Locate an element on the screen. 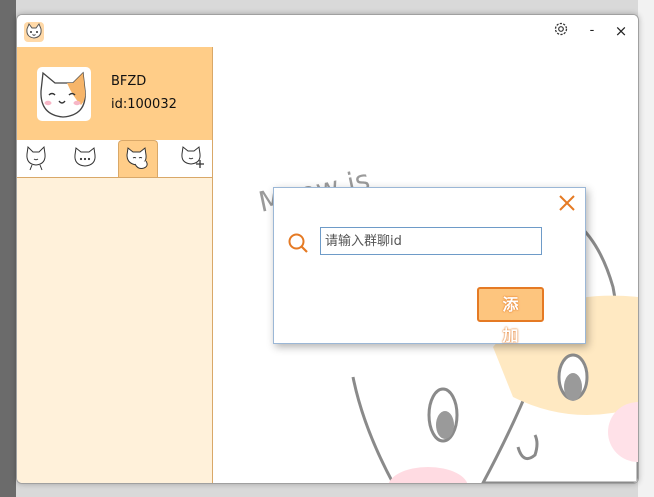 This screenshot has width=654, height=497. close-button: × is located at coordinates (621, 31).